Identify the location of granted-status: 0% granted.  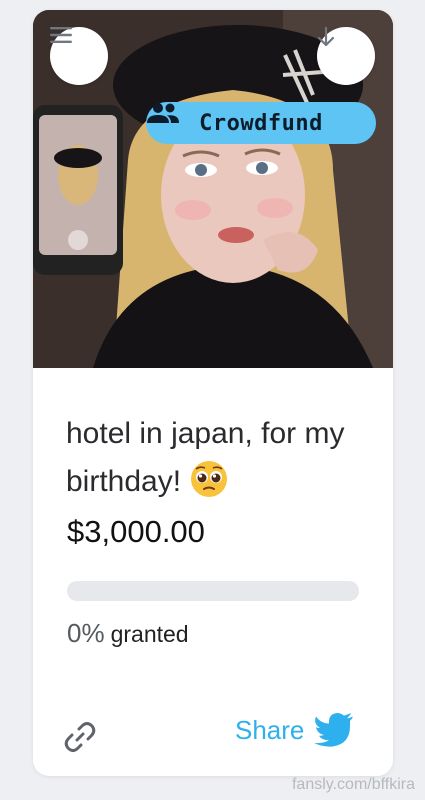
(128, 633).